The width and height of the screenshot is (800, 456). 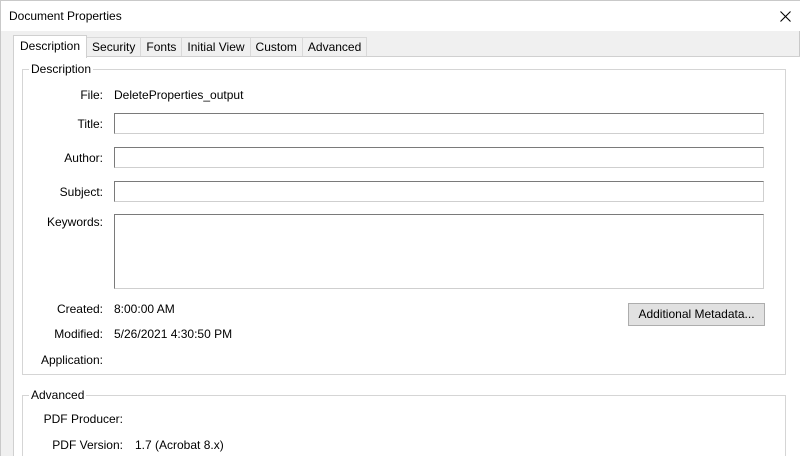 What do you see at coordinates (87, 445) in the screenshot?
I see `pdf-version-label: PDF Version:` at bounding box center [87, 445].